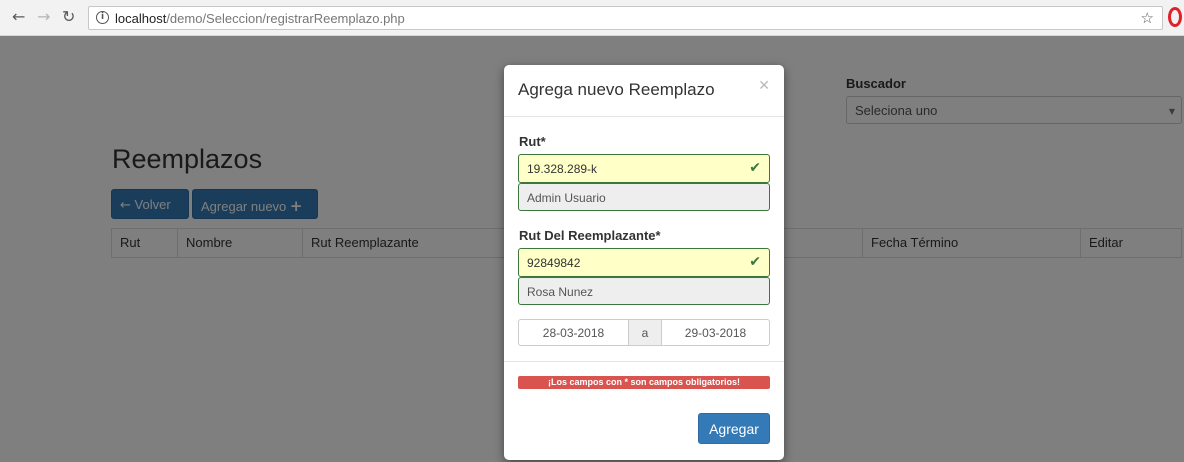  Describe the element at coordinates (590, 235) in the screenshot. I see `rut-reemplazante-label: Rut Del Reemplazante*` at that location.